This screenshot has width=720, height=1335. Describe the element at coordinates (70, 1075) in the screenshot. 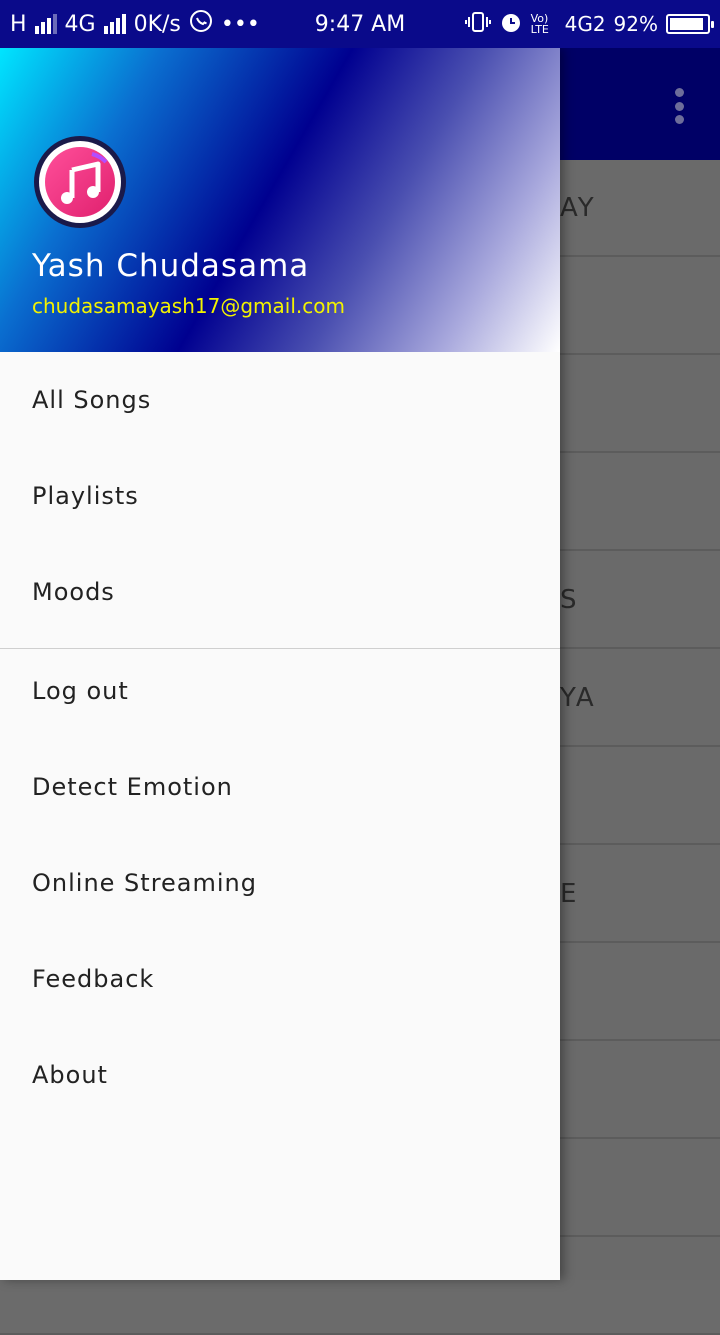

I see `menu-item-label: About` at that location.